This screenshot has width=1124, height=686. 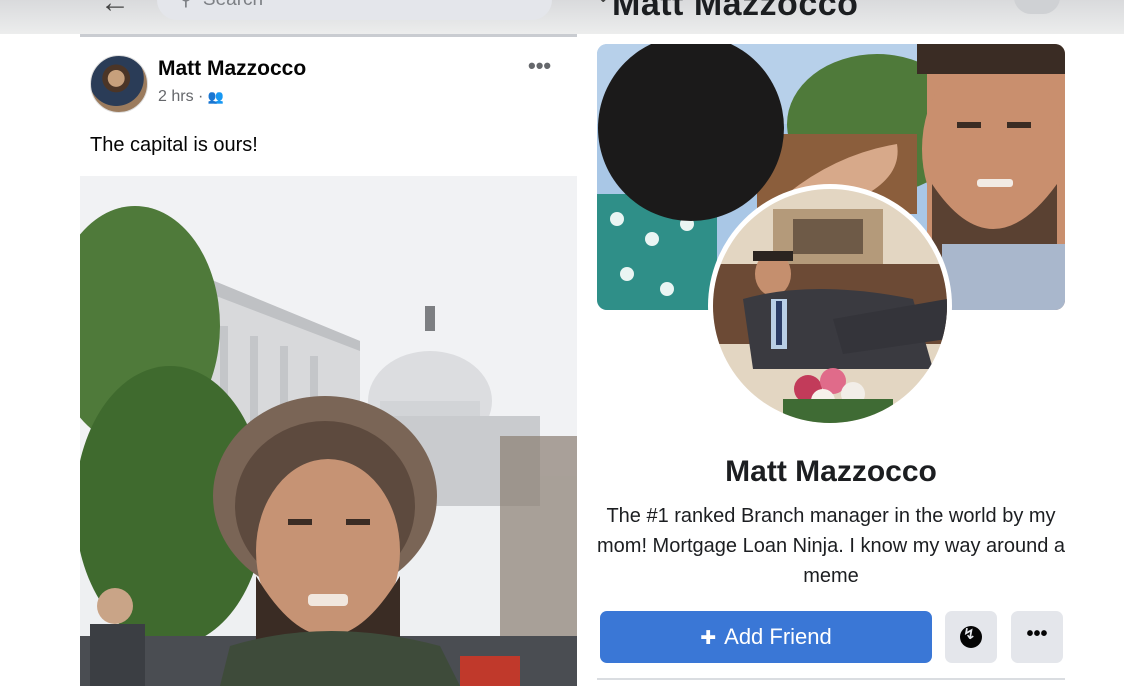 I want to click on more-button: •••, so click(x=1037, y=637).